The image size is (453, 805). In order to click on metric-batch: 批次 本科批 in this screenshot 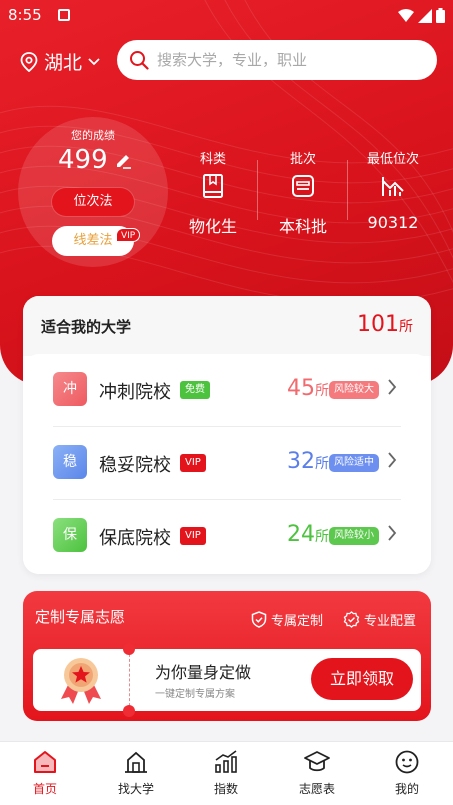, I will do `click(303, 192)`.